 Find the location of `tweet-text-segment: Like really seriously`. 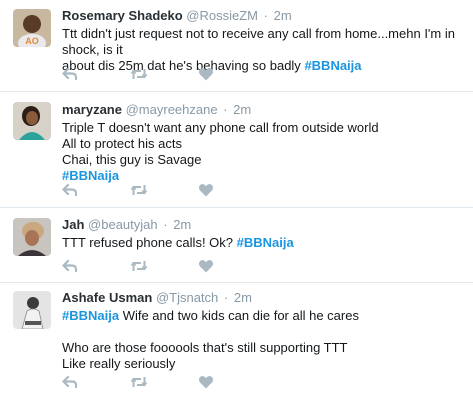

tweet-text-segment: Like really seriously is located at coordinates (119, 363).